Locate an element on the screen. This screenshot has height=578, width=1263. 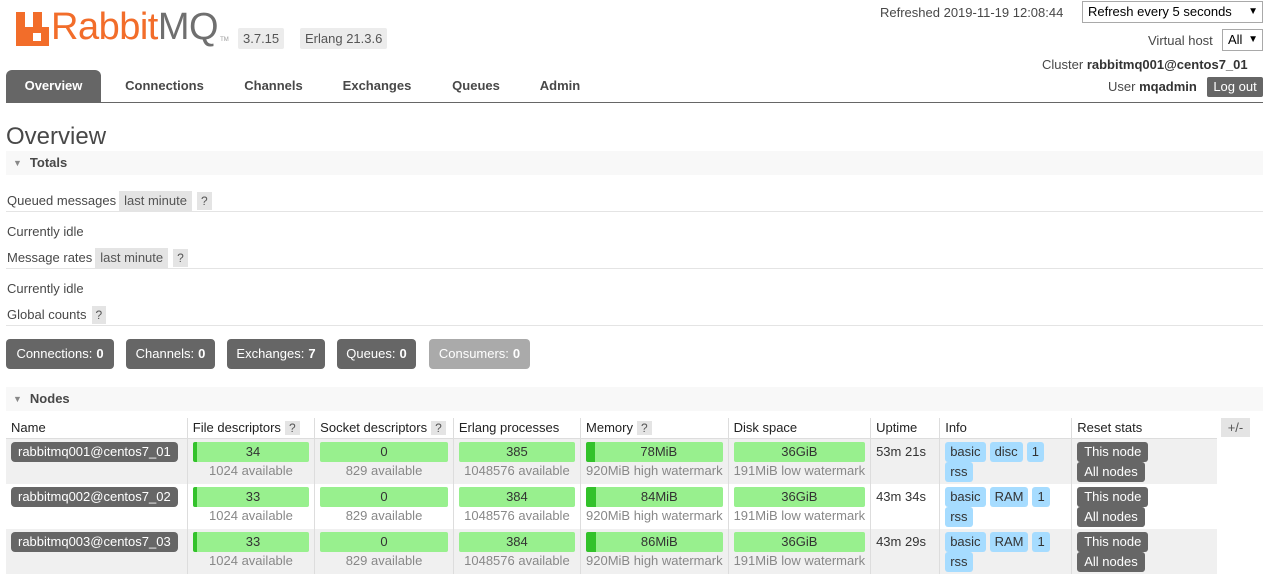
file-descriptors-available: 1024 available is located at coordinates (251, 560).